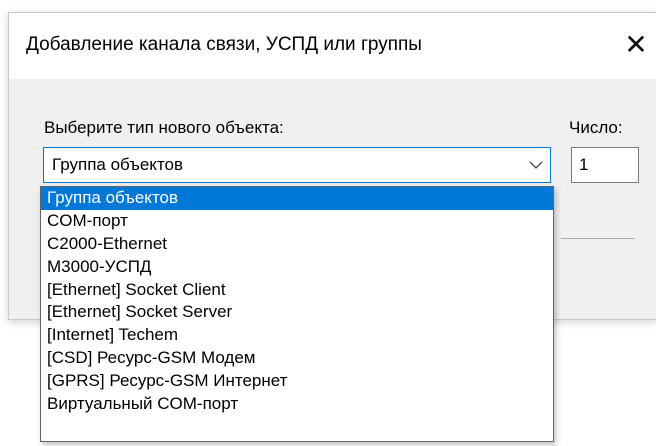  I want to click on dropdown-option: [CSD] Ресурс-GSM Модем, so click(297, 358).